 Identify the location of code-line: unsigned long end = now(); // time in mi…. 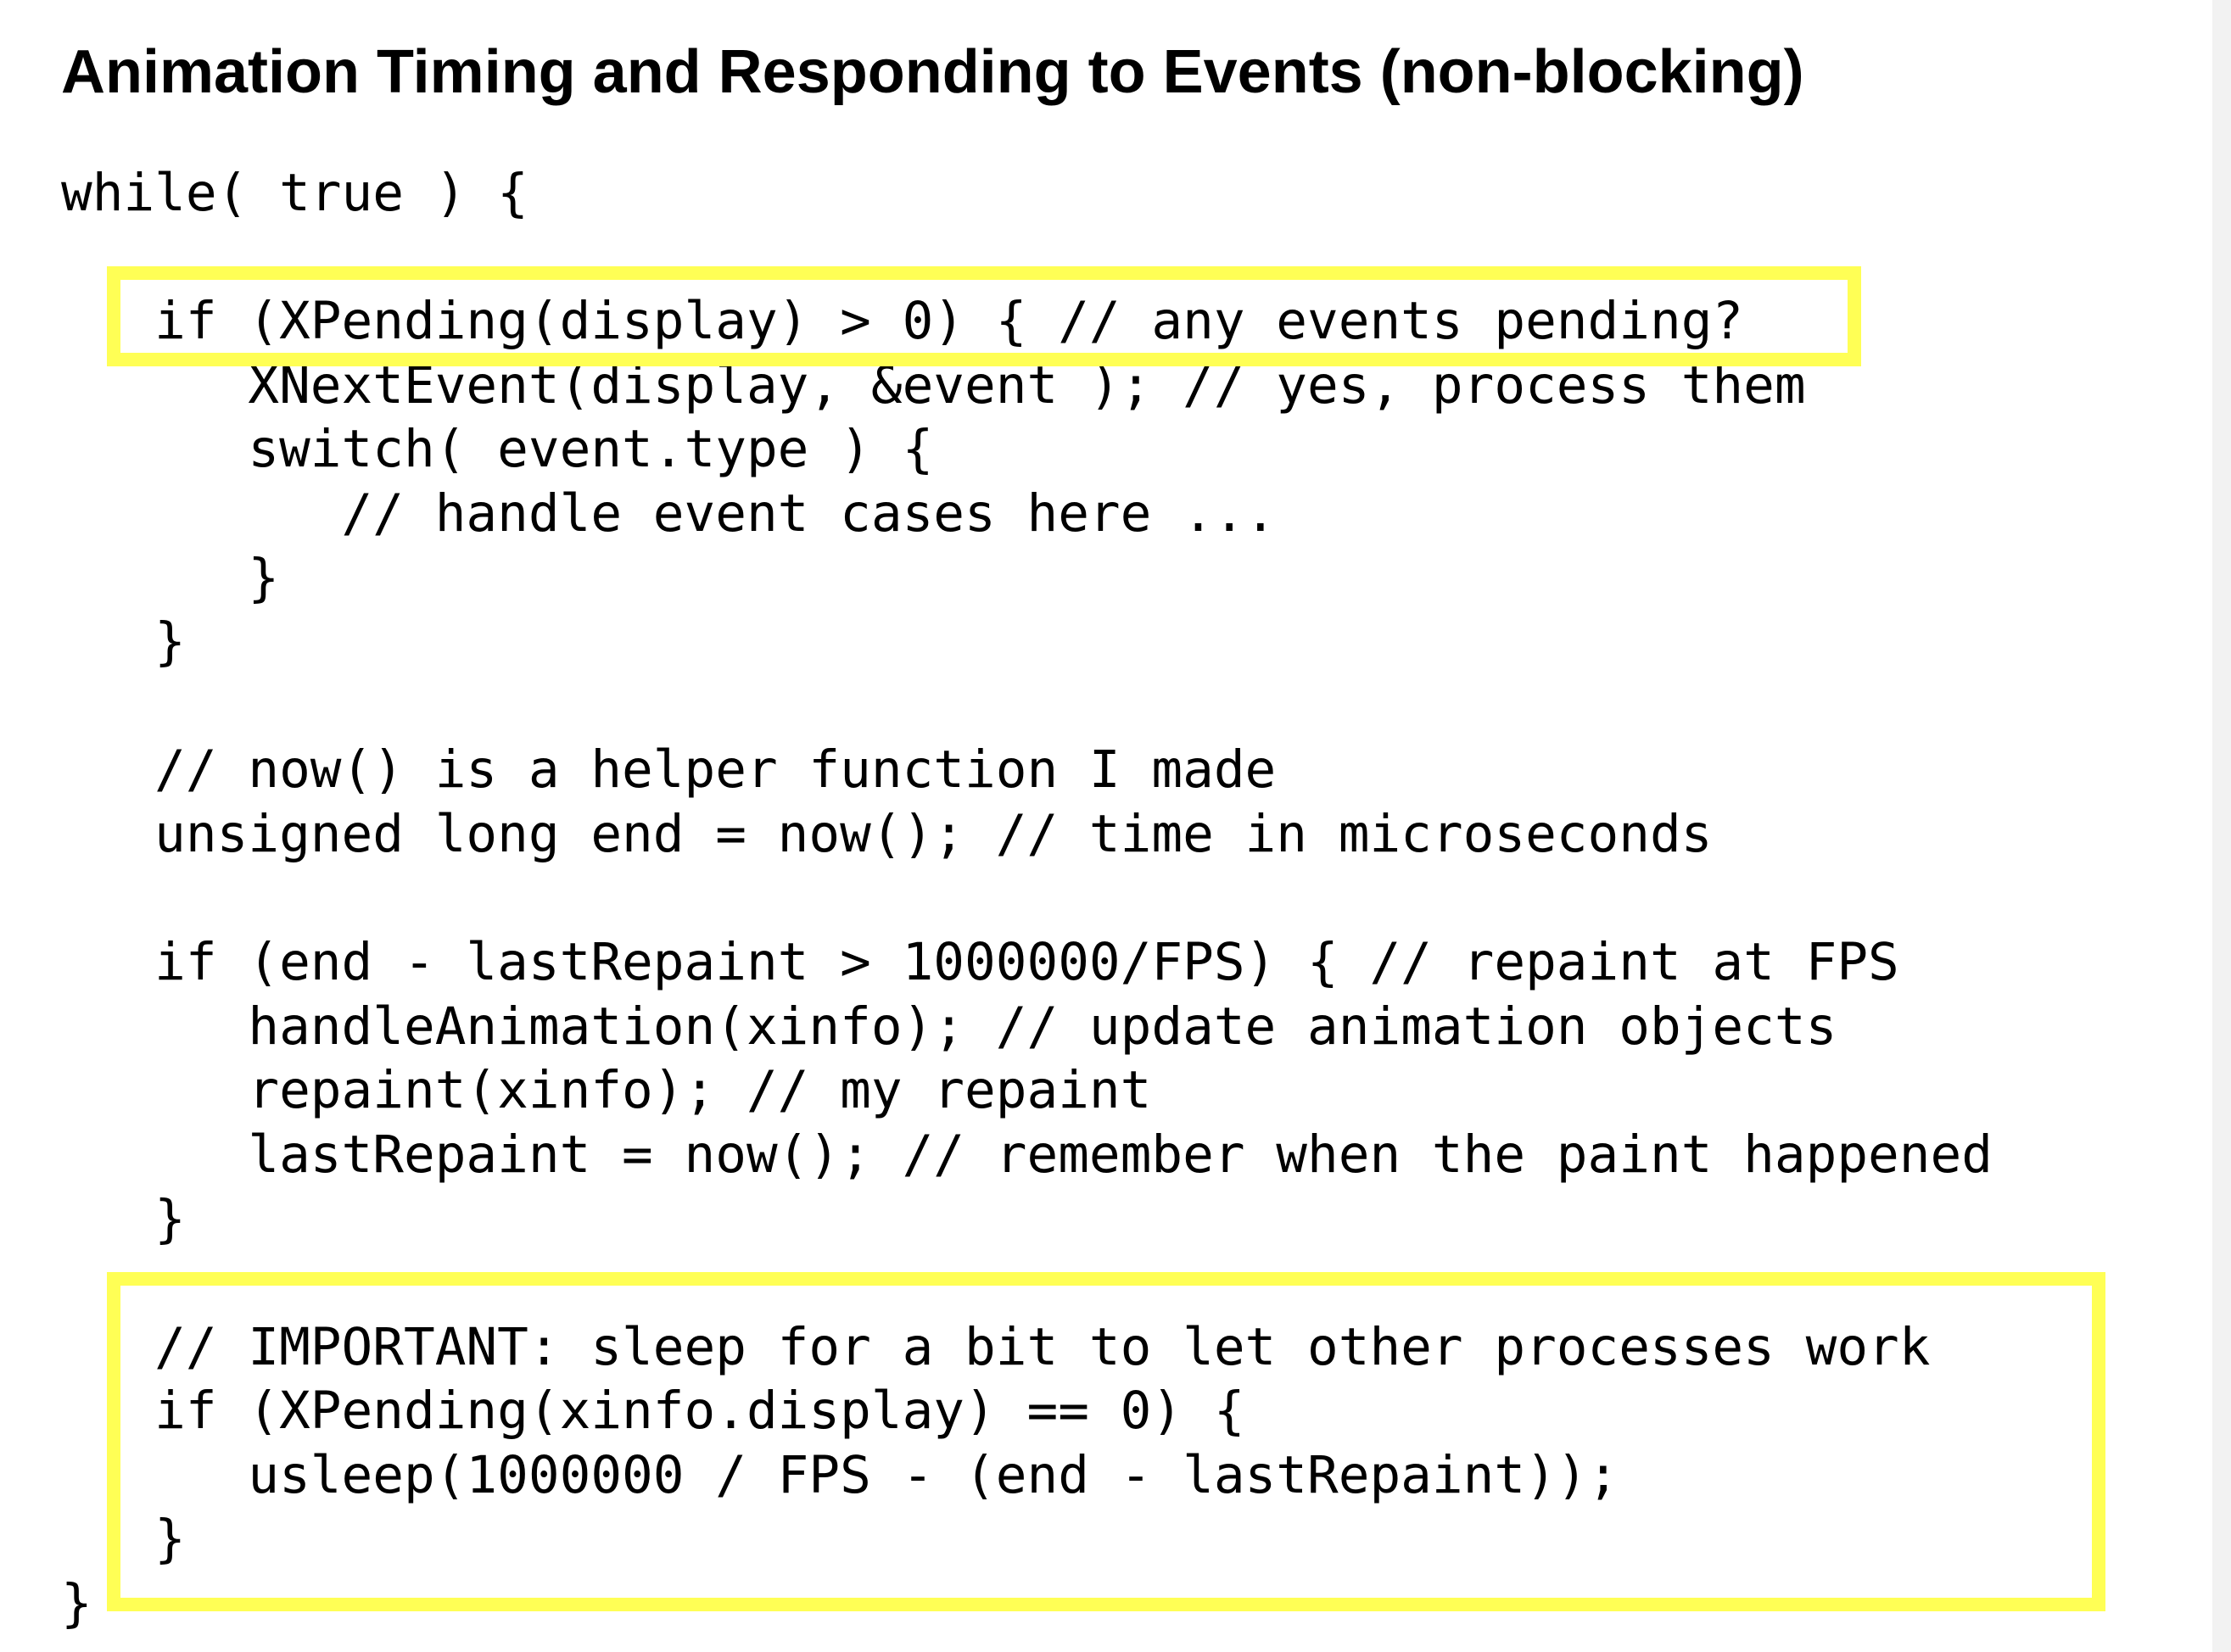
(887, 833).